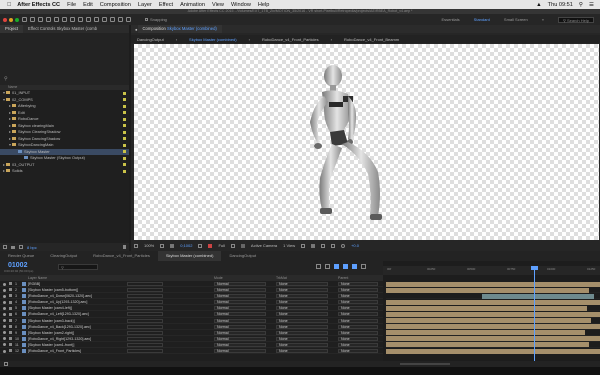  What do you see at coordinates (78, 267) in the screenshot?
I see `timeline-search-input: ⚲` at bounding box center [78, 267].